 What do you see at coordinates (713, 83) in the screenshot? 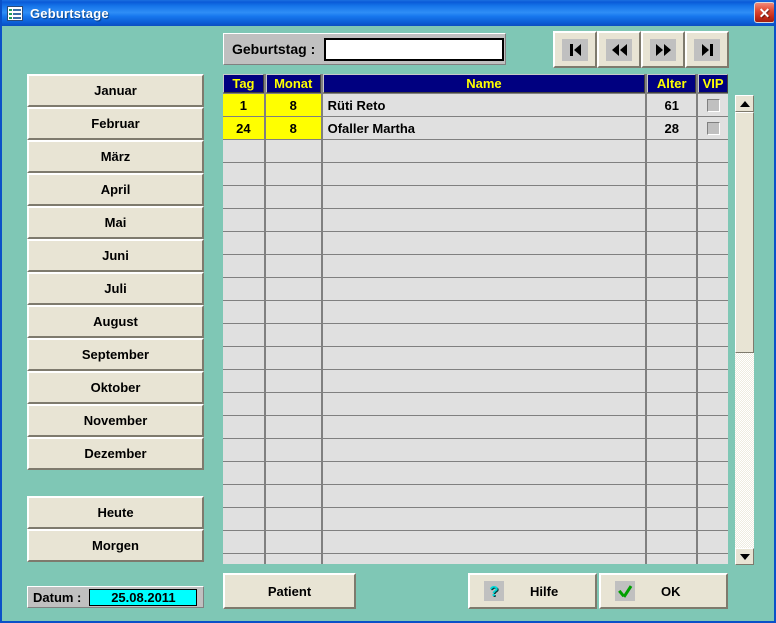
I see `column-header-vip: VIP` at bounding box center [713, 83].